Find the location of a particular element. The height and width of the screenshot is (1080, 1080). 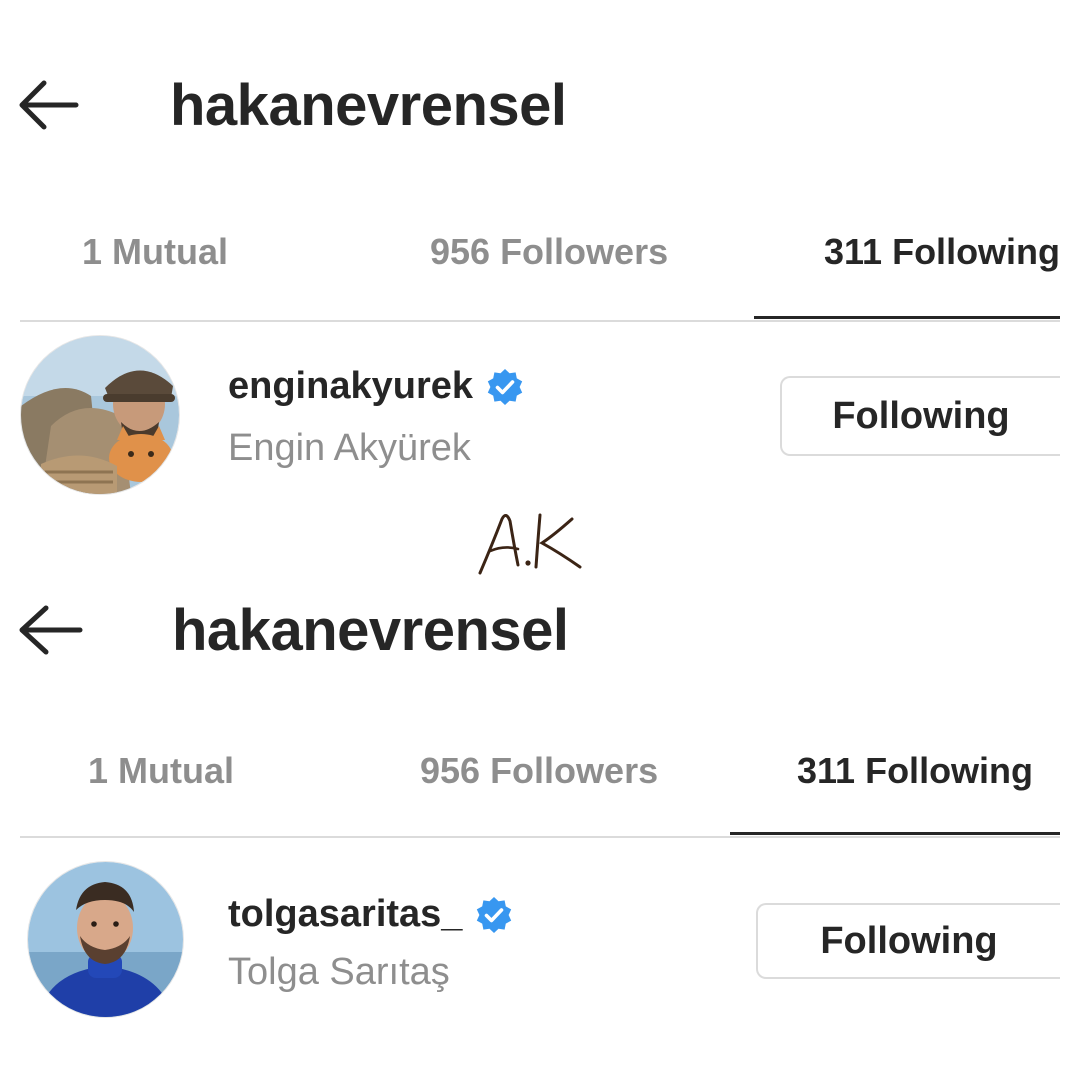

username-row: enginakyurek is located at coordinates (376, 386).